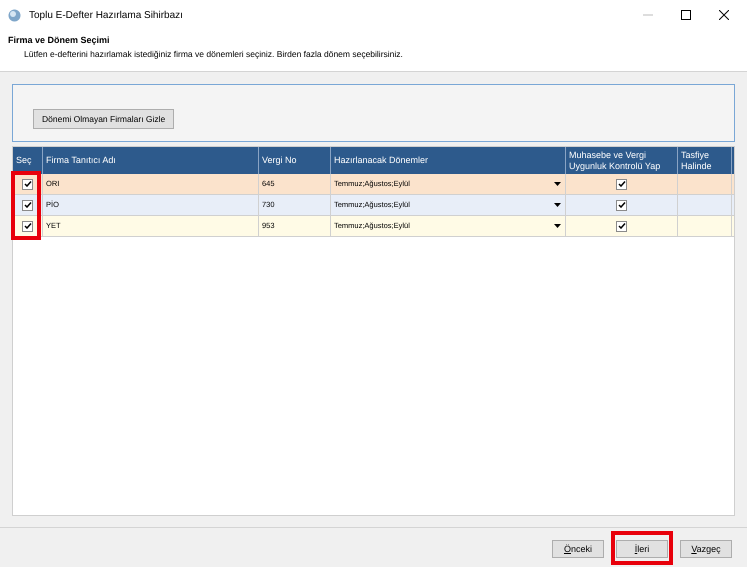 This screenshot has height=567, width=747. Describe the element at coordinates (642, 549) in the screenshot. I see `wizard-button: İleri` at that location.